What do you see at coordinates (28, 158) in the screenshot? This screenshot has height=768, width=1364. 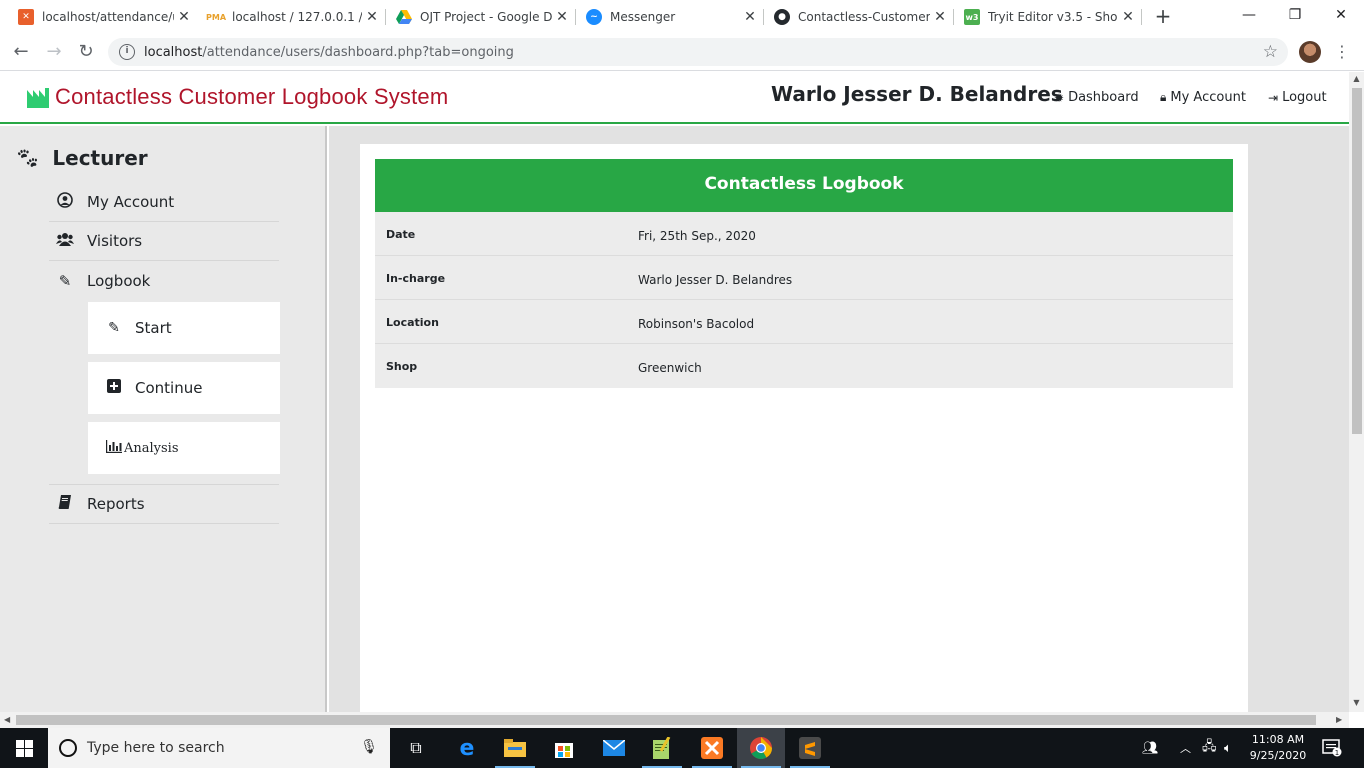 I see `paw-icon: 🐾︎` at bounding box center [28, 158].